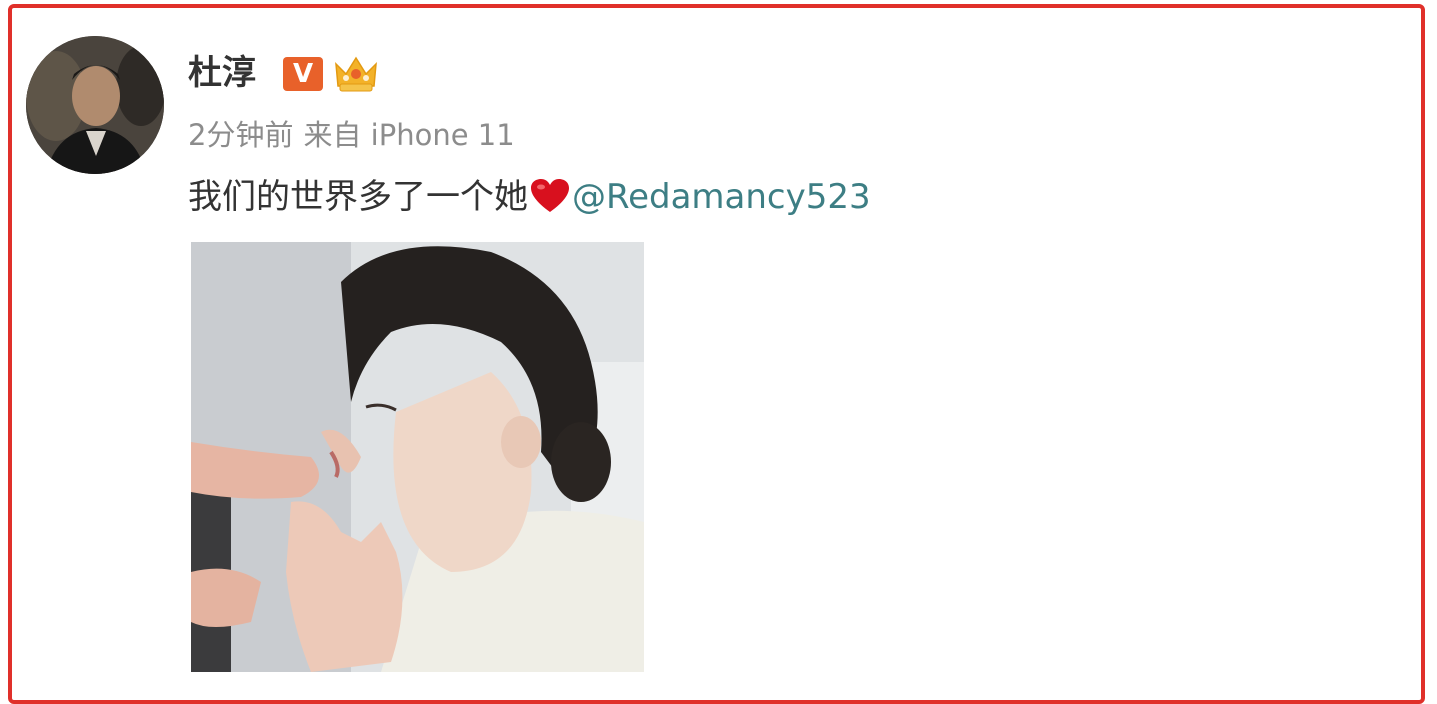 The image size is (1437, 704). I want to click on post-source: 来自 iPhone 11, so click(409, 135).